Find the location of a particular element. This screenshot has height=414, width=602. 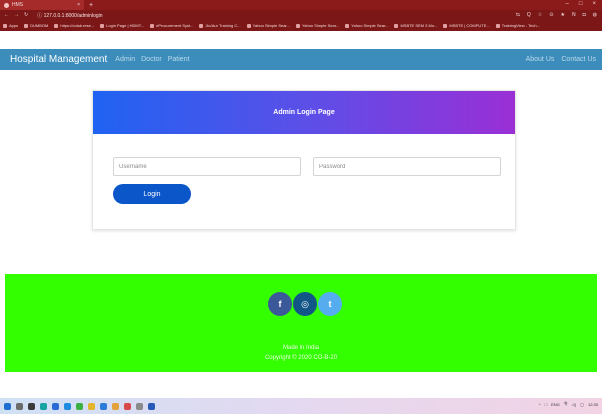

store-icon is located at coordinates (55, 406).